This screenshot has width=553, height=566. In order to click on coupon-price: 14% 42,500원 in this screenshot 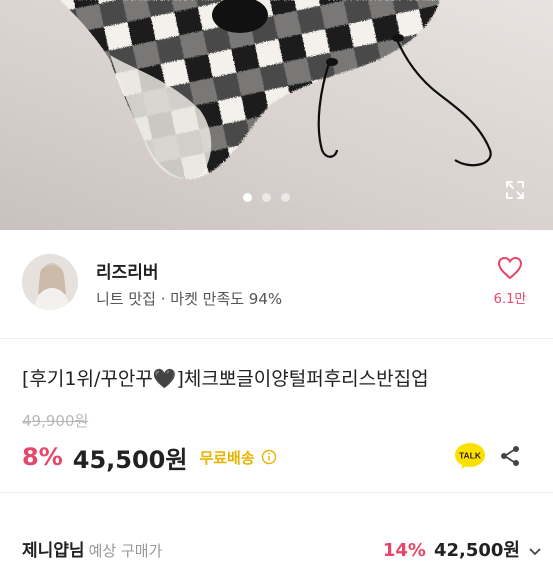, I will do `click(462, 549)`.